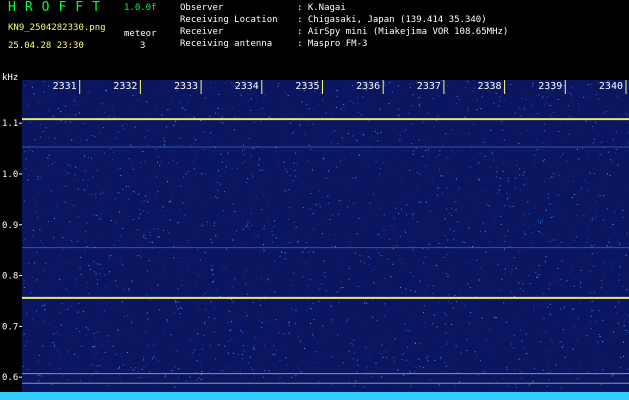 Image resolution: width=629 pixels, height=400 pixels. I want to click on noise-floor-band, so click(314, 396).